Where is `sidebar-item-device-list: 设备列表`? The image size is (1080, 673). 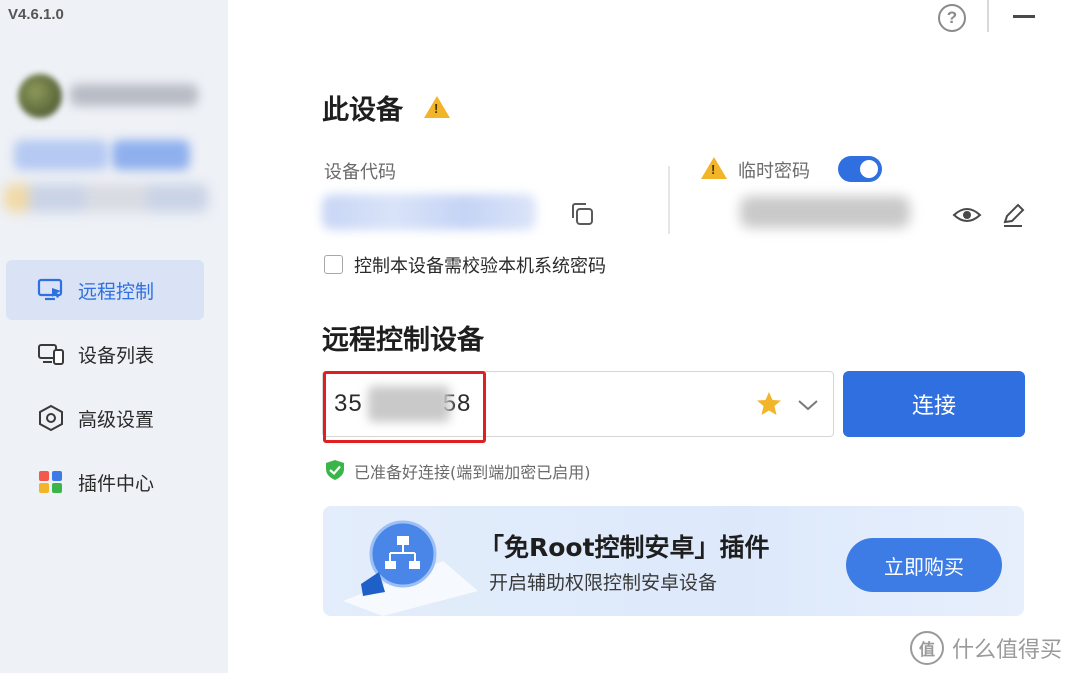 sidebar-item-device-list: 设备列表 is located at coordinates (105, 354).